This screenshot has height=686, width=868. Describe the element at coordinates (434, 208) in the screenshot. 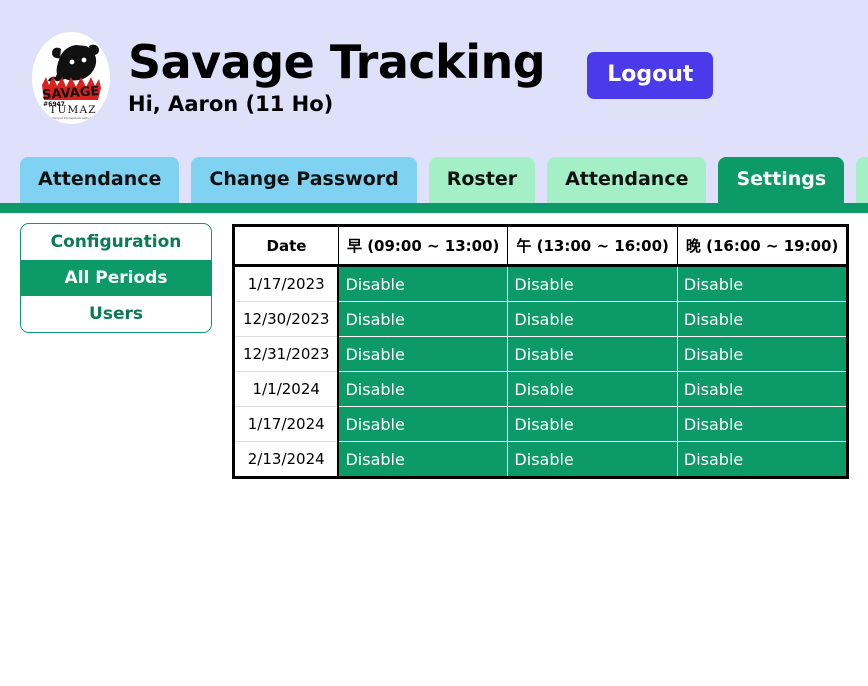

I see `nav-underline-bar` at that location.